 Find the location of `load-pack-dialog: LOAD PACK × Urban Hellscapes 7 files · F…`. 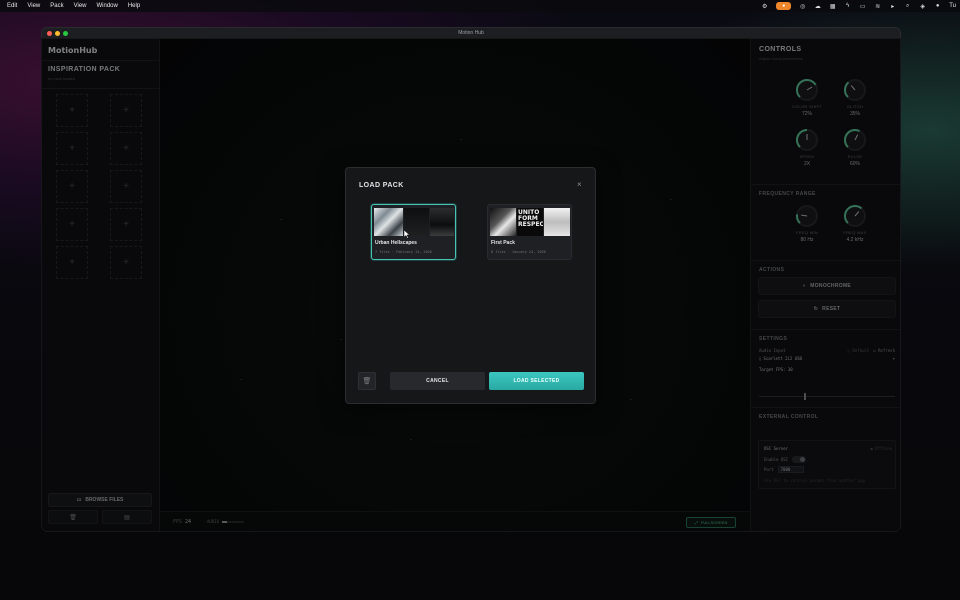

load-pack-dialog: LOAD PACK × Urban Hellscapes 7 files · F… is located at coordinates (470, 285).